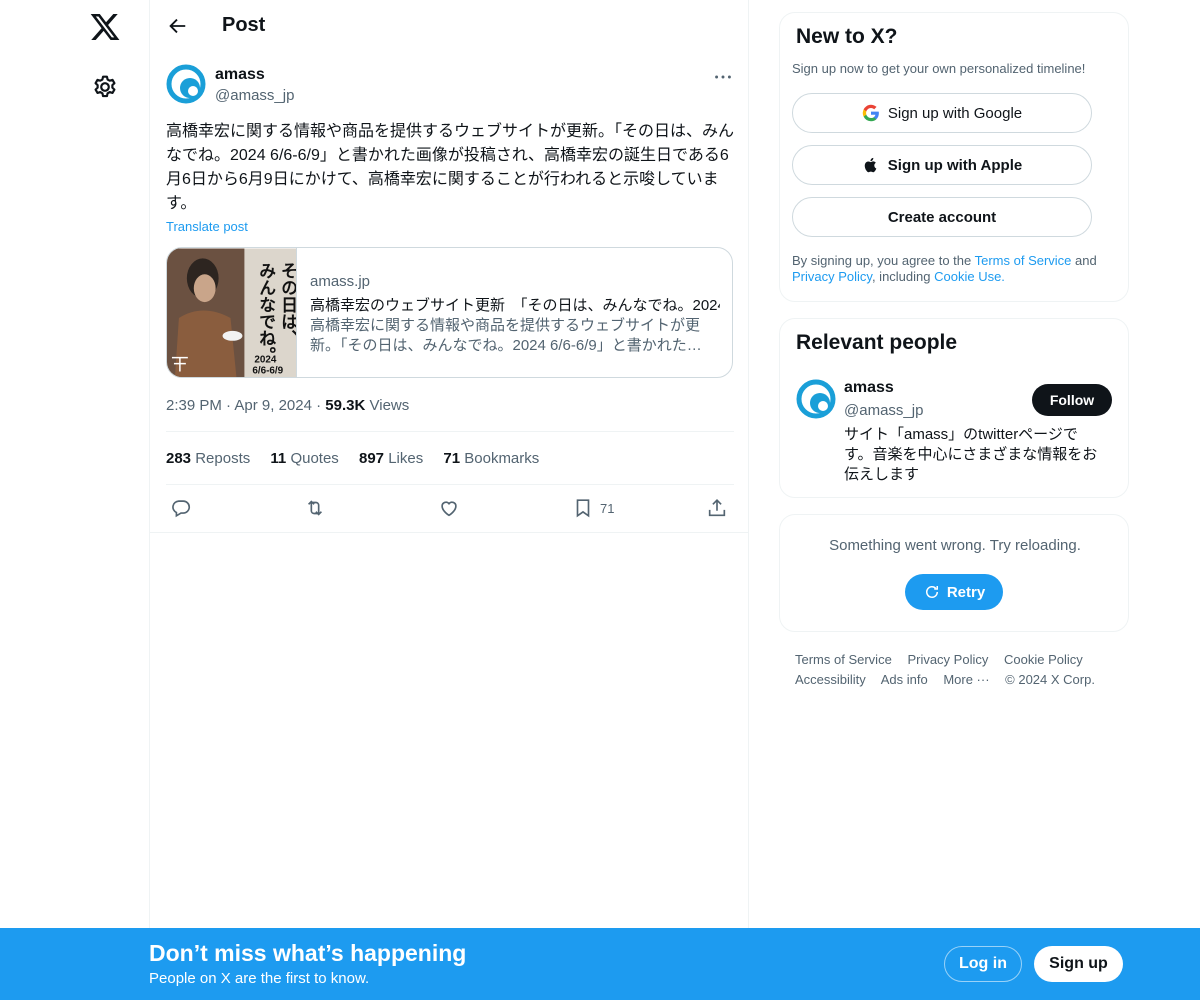 The image size is (1200, 1000). I want to click on like-button, so click(449, 508).